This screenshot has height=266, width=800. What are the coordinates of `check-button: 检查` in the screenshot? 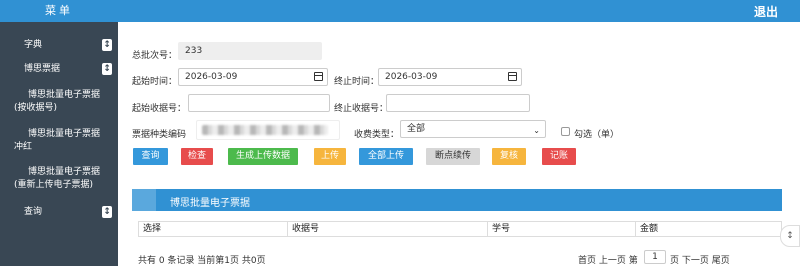 It's located at (197, 156).